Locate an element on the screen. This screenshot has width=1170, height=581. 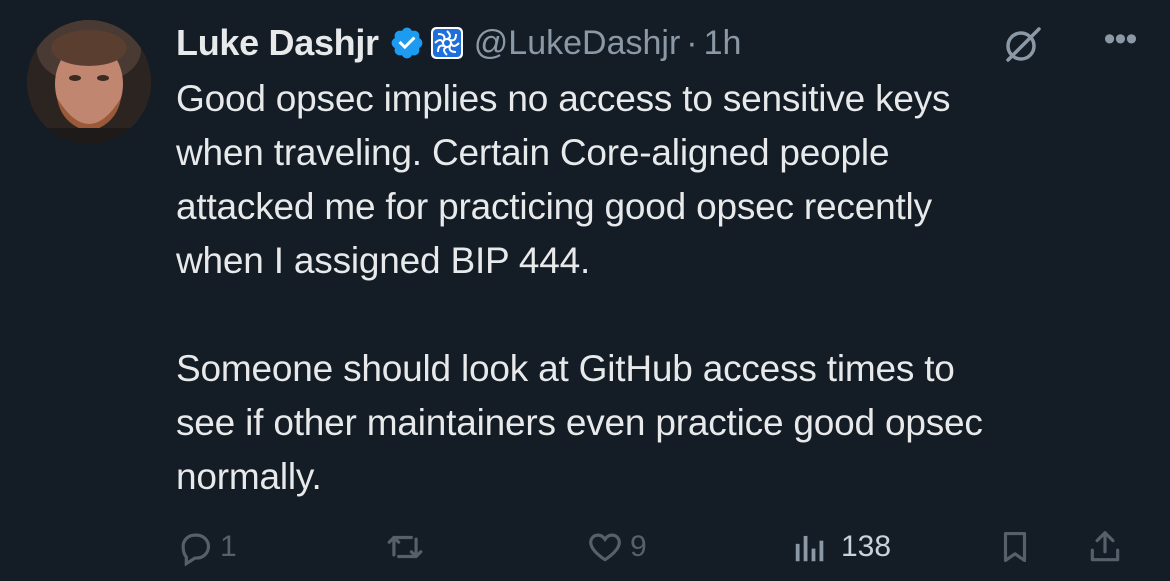
more-options-icon: ••• is located at coordinates (1120, 43).